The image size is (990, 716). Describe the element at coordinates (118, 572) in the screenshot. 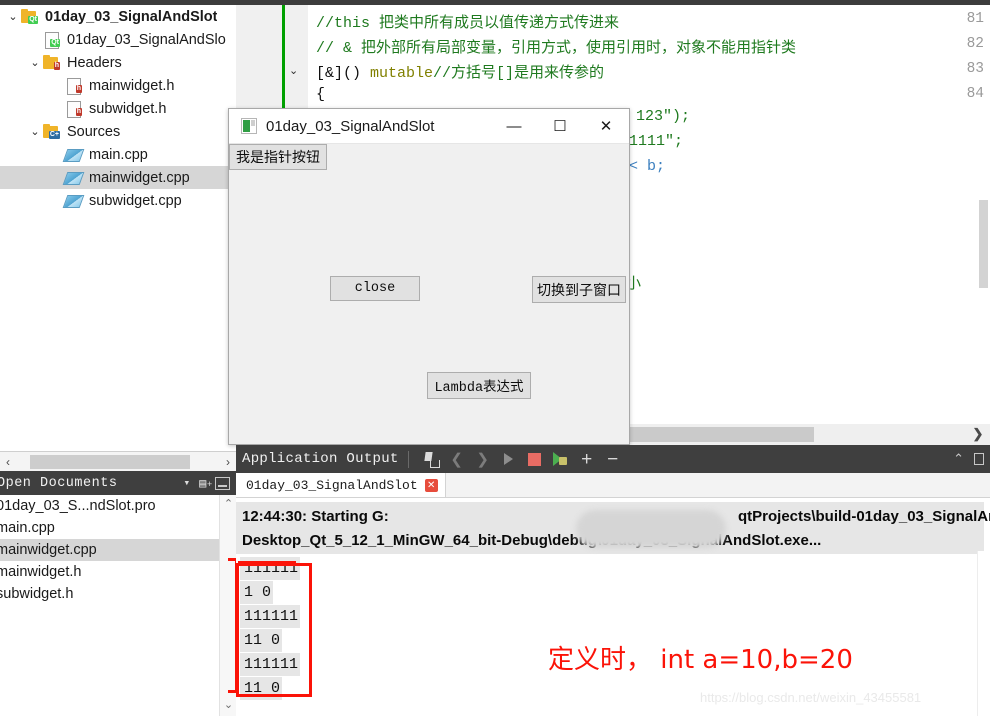

I see `open-document-item: mainwidget.h` at that location.